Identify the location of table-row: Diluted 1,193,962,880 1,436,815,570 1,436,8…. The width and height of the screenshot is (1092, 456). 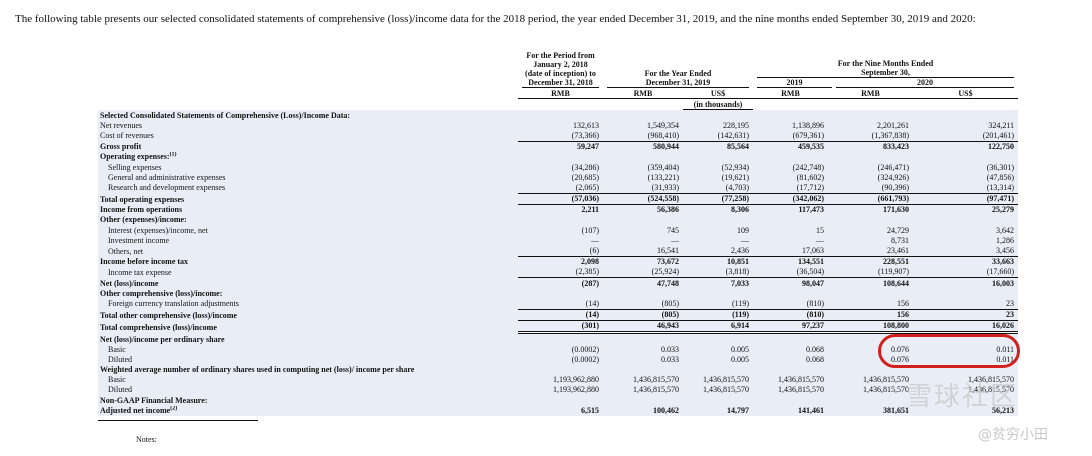
(558, 390).